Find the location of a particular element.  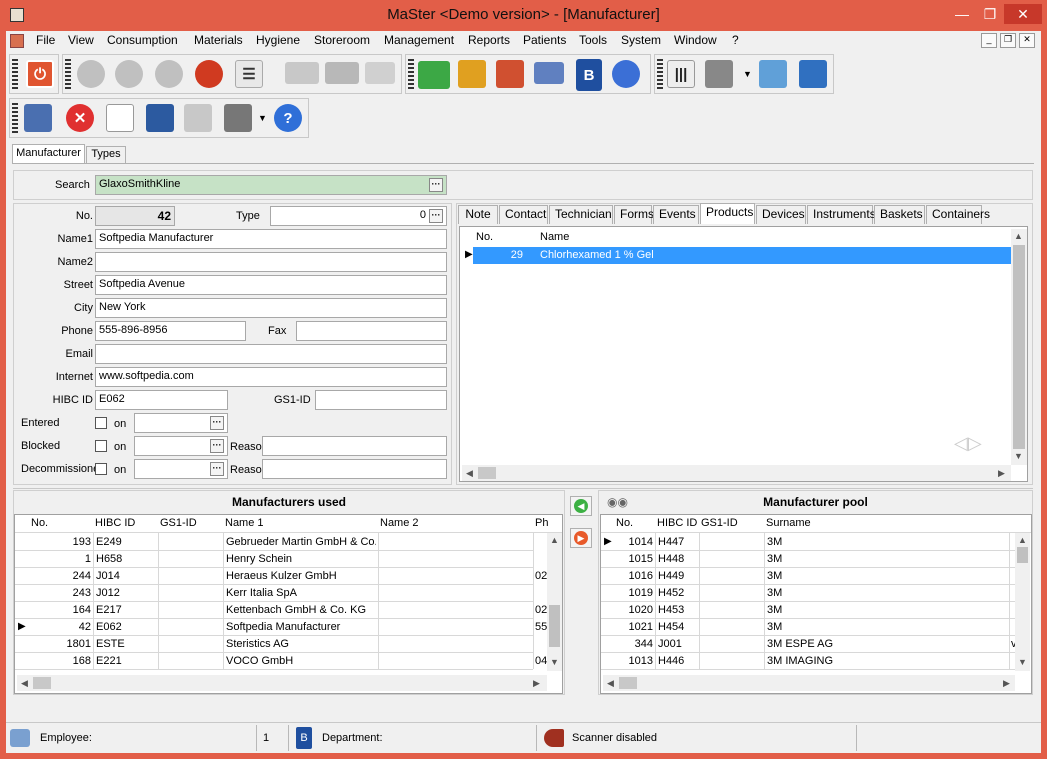

mdi-minimize-icon: _ is located at coordinates (989, 40).